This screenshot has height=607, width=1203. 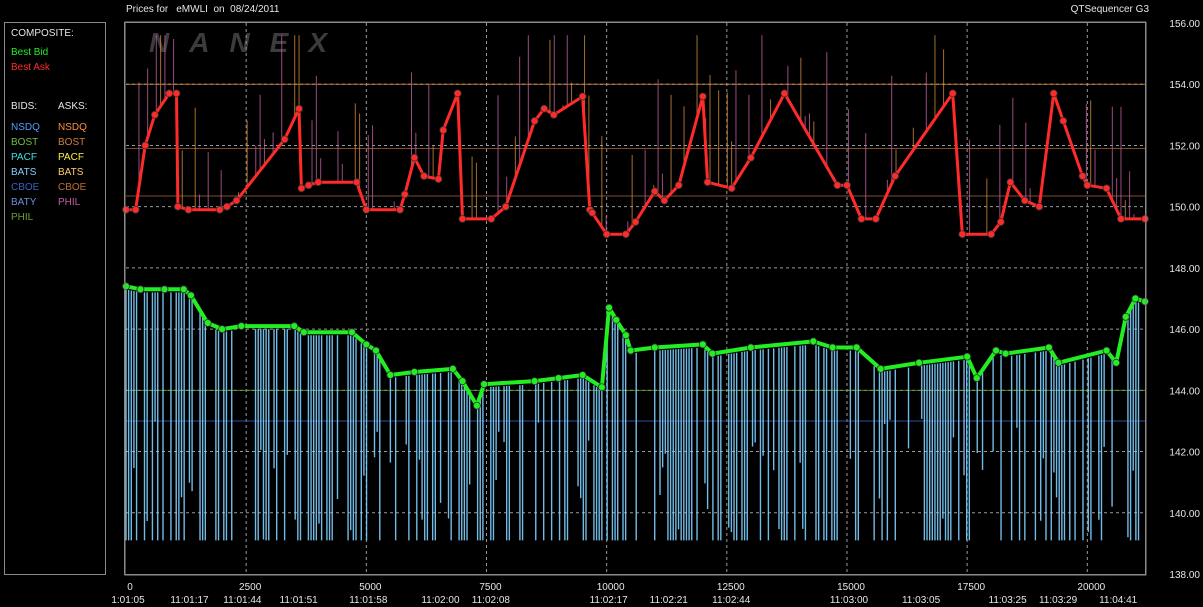 What do you see at coordinates (971, 587) in the screenshot?
I see `x-tick-label: 17500` at bounding box center [971, 587].